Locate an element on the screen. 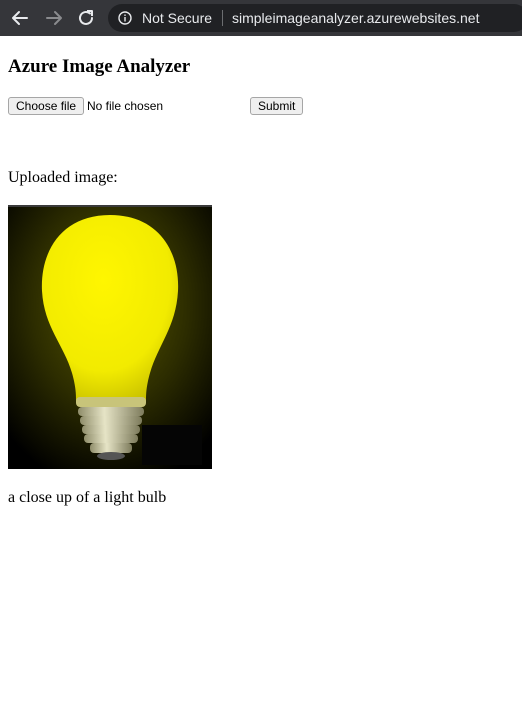  submit-button: Submit is located at coordinates (277, 106).